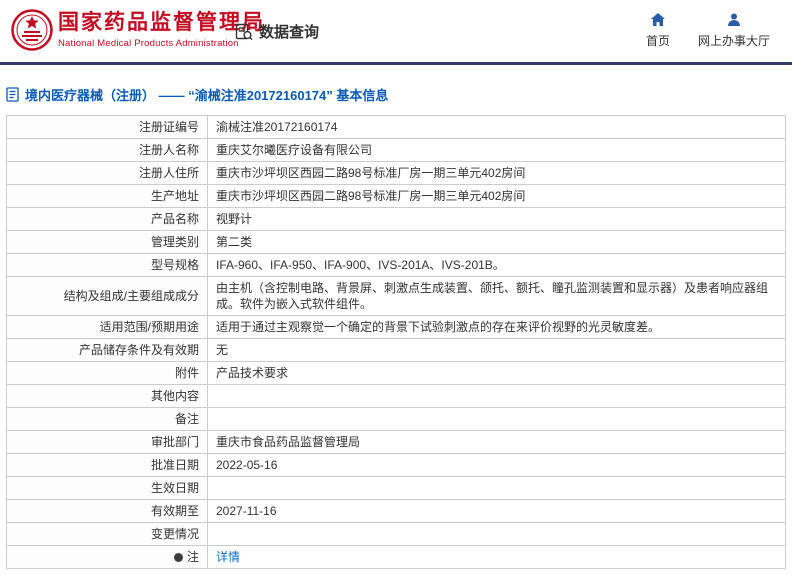 This screenshot has height=576, width=792. Describe the element at coordinates (496, 350) in the screenshot. I see `field-value: 无` at that location.